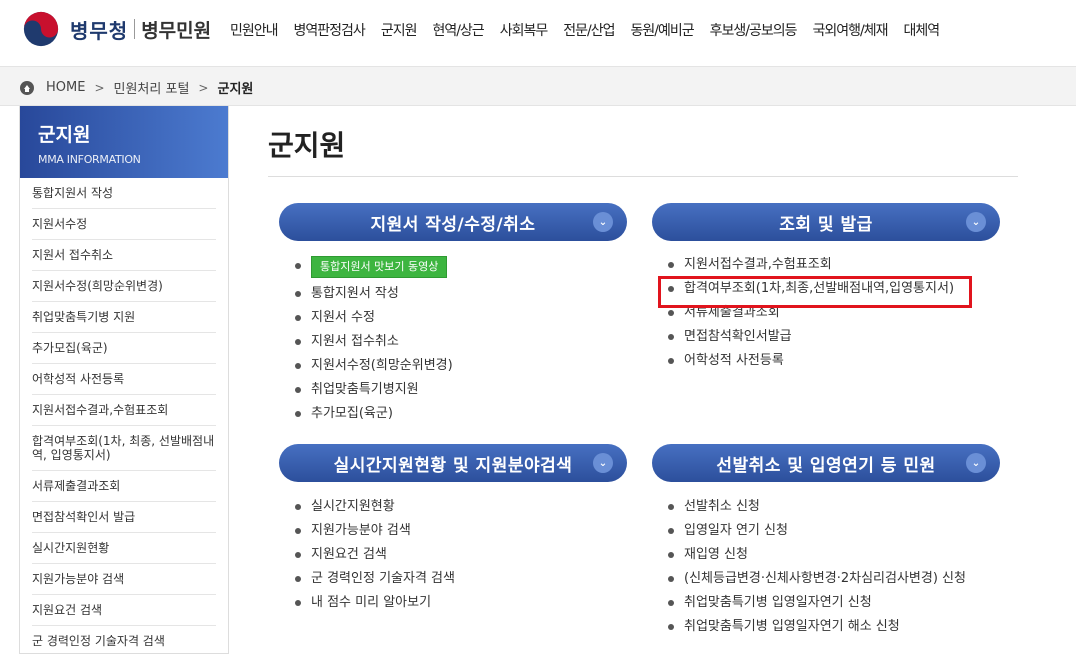 The height and width of the screenshot is (654, 1076). I want to click on section-header-cancel: 선발취소 및 입영연기 등 민원 ⌄, so click(826, 463).